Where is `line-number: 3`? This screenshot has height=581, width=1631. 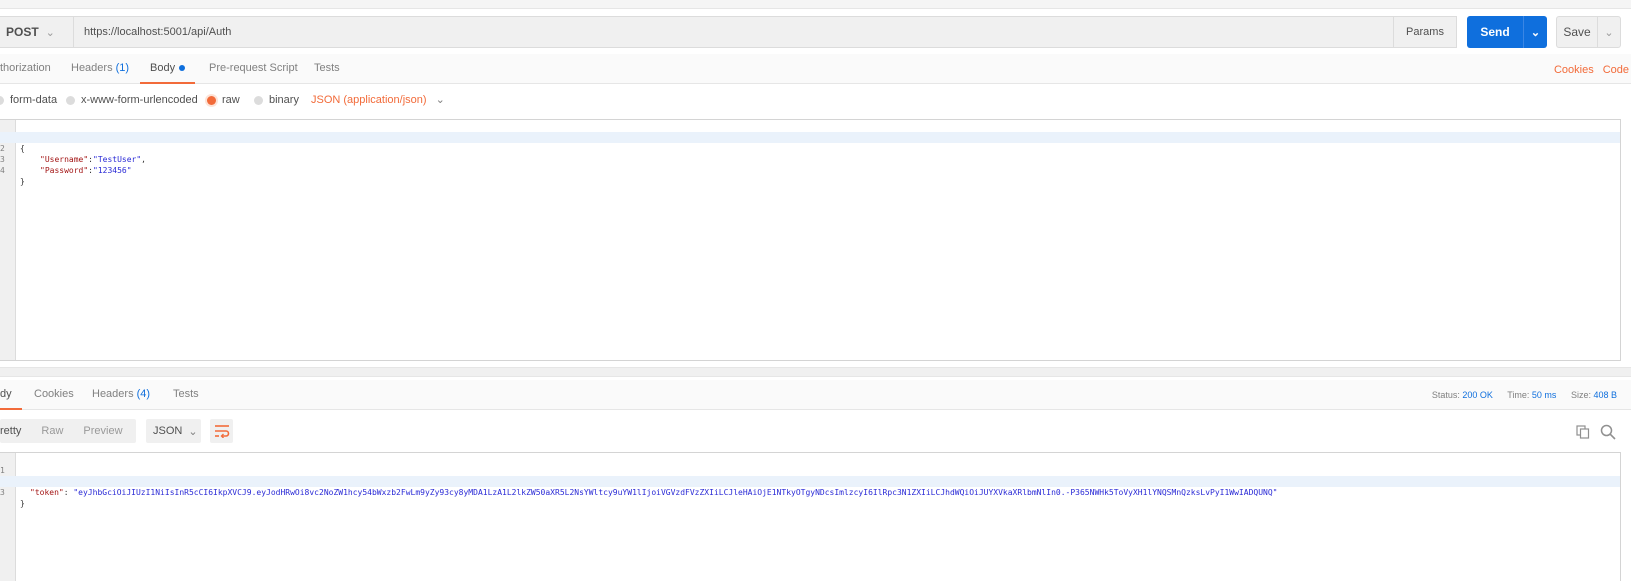
line-number: 3 is located at coordinates (2, 492).